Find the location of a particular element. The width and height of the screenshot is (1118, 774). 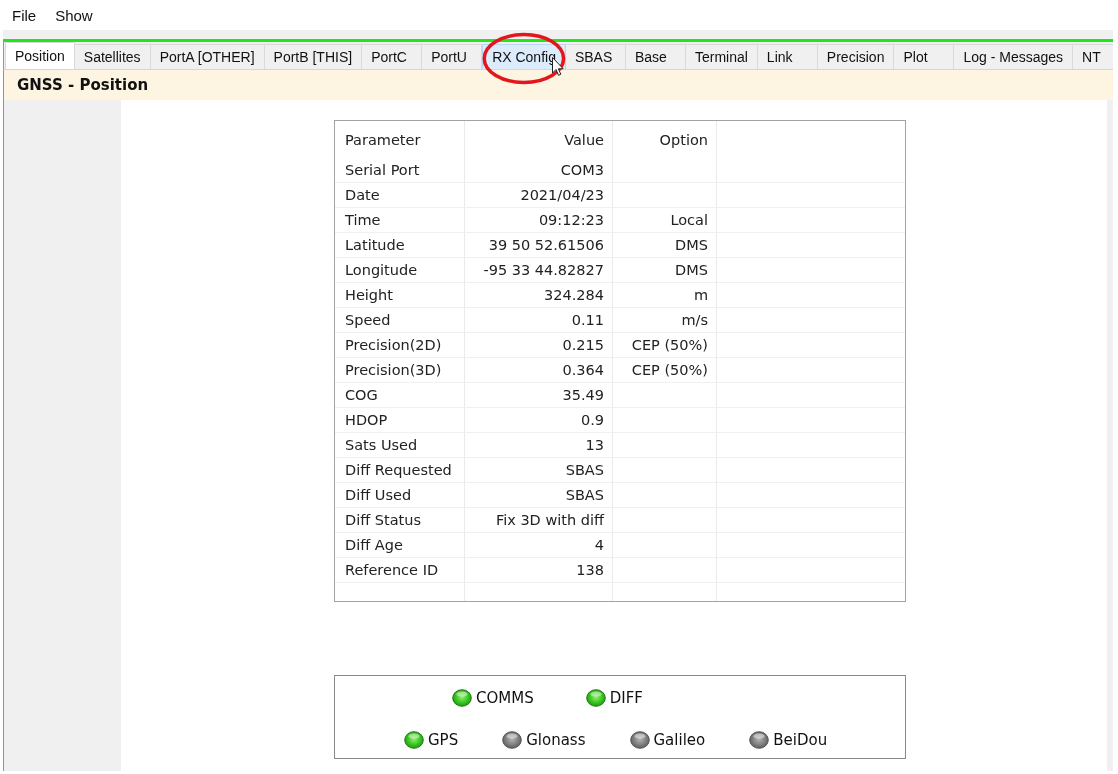

tab: SBAS is located at coordinates (595, 56).